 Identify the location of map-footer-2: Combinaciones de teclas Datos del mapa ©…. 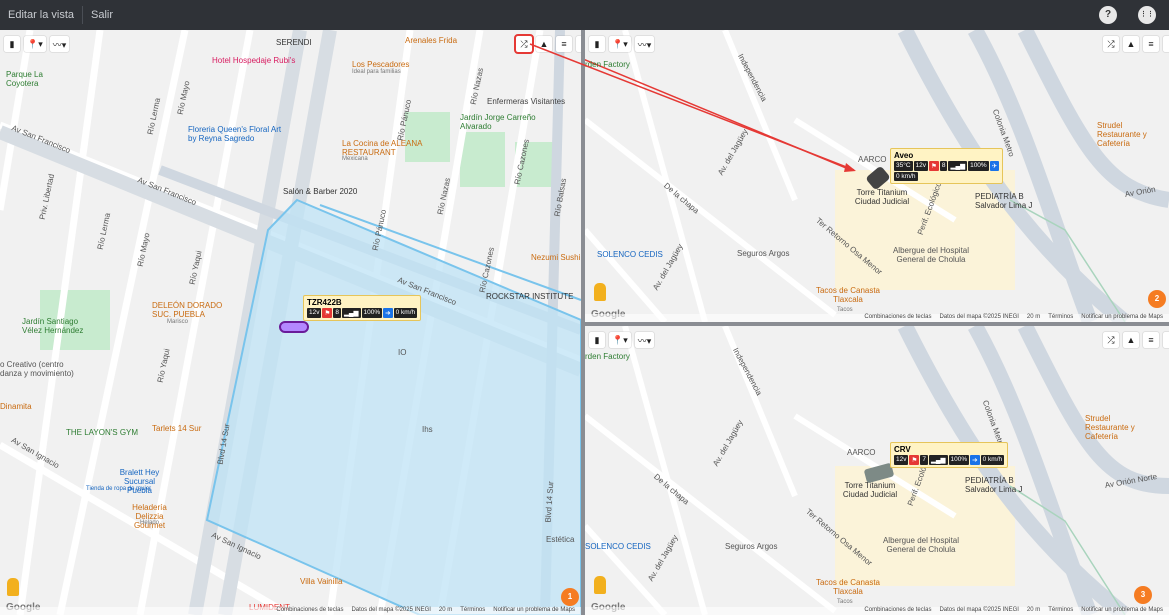
(877, 318).